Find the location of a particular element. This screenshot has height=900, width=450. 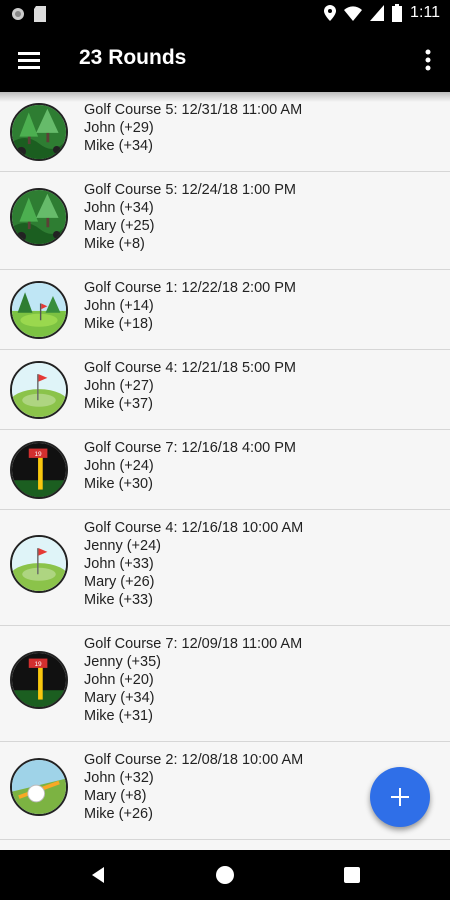

player-score: Mike (+8) is located at coordinates (114, 244).